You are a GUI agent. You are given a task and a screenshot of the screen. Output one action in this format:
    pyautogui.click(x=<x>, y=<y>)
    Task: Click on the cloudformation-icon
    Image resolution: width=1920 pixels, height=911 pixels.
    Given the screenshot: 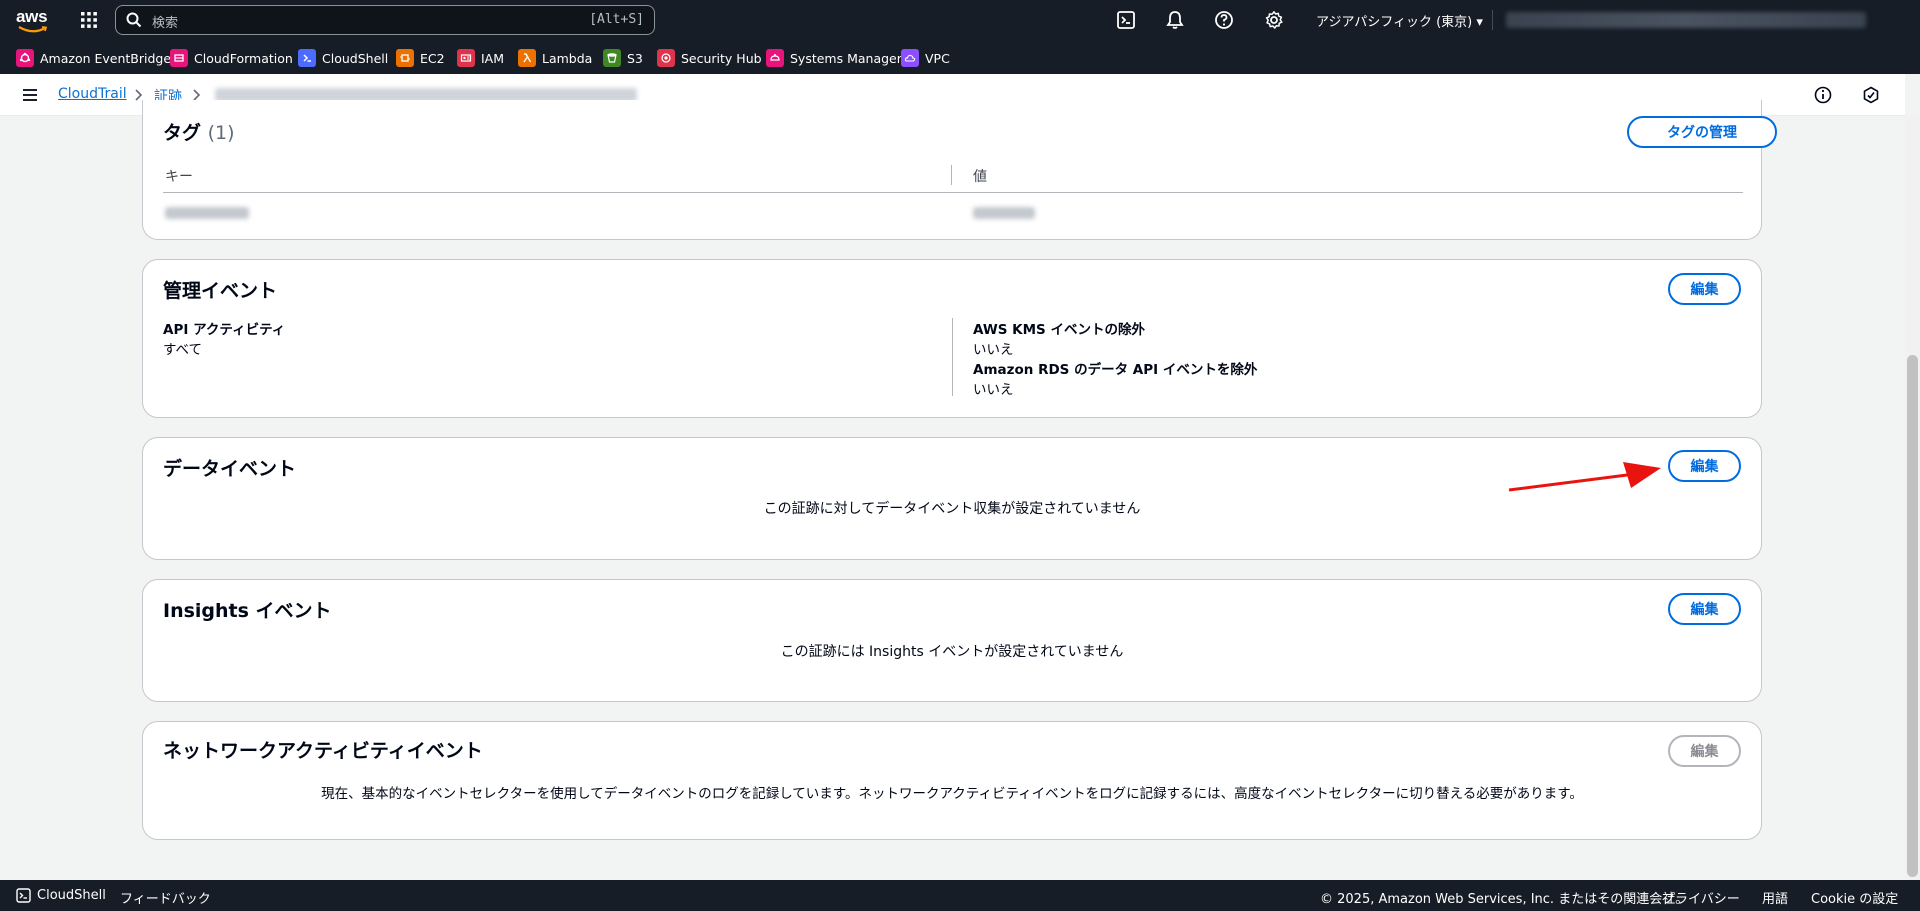 What is the action you would take?
    pyautogui.click(x=179, y=58)
    